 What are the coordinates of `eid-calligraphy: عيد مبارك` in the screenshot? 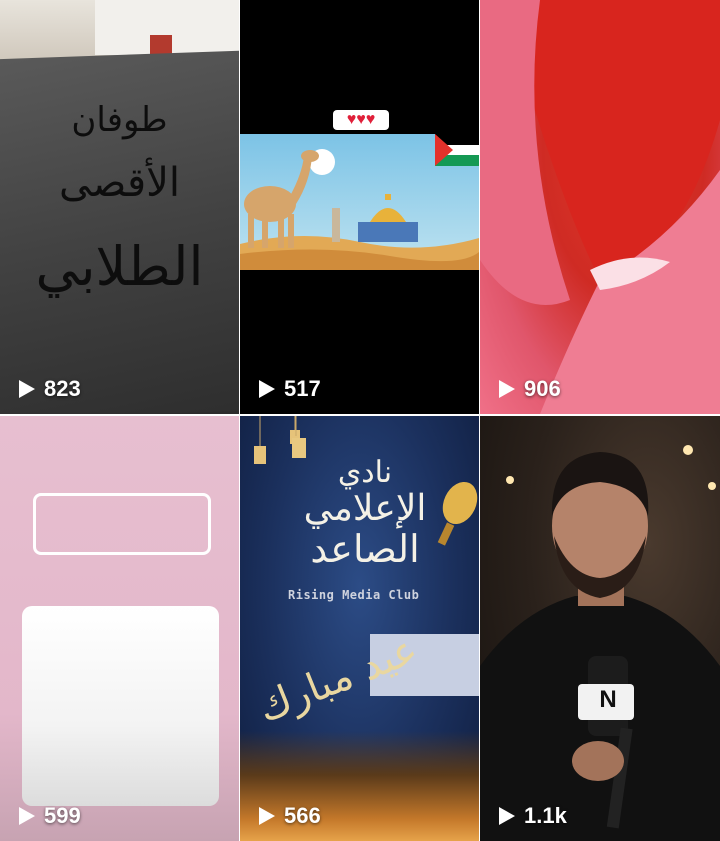 It's located at (338, 679).